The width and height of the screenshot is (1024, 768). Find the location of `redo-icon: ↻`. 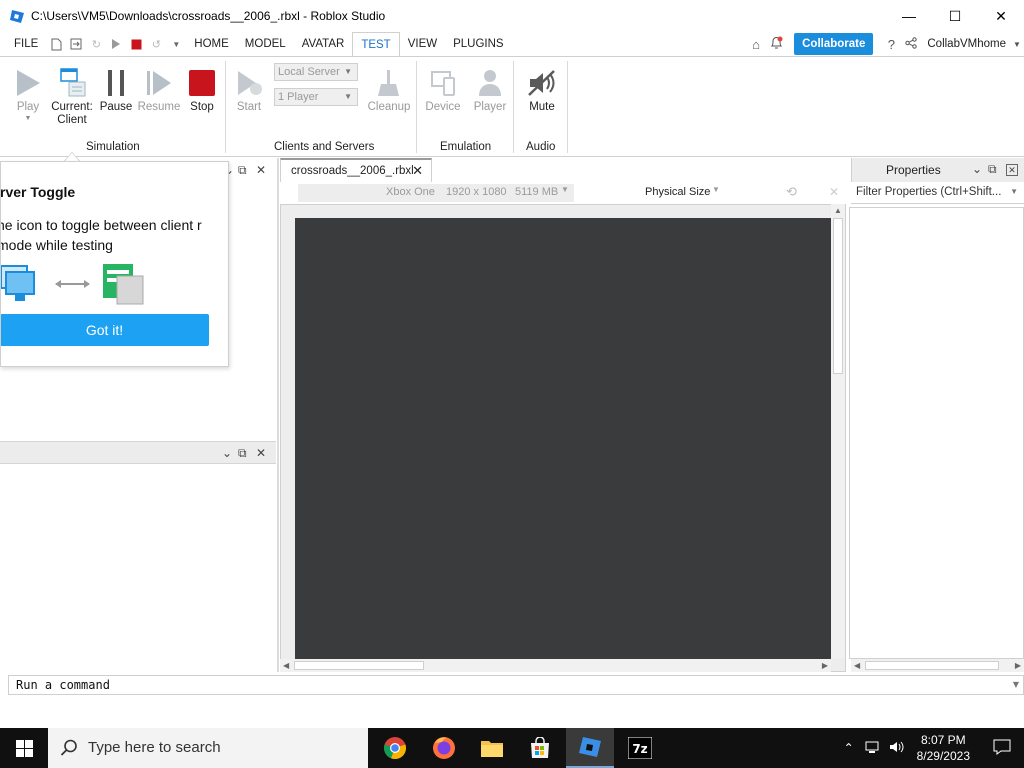

redo-icon: ↻ is located at coordinates (96, 44).